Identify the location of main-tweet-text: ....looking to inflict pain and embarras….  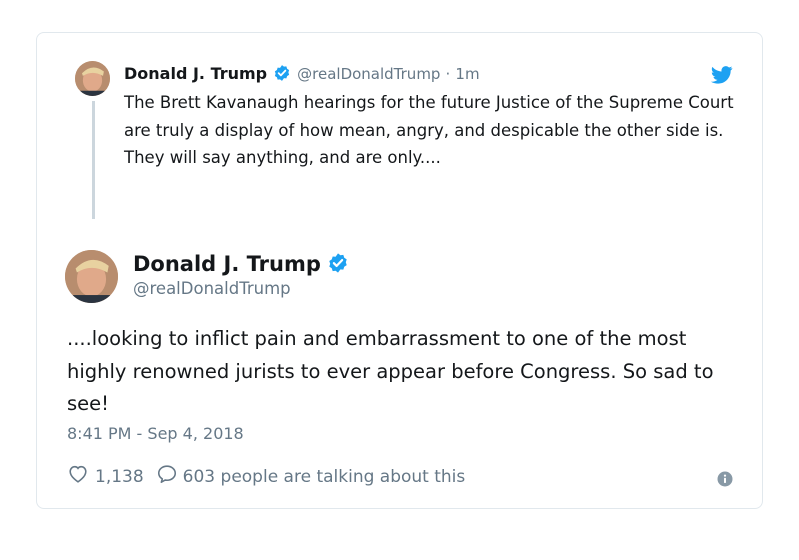
(390, 371).